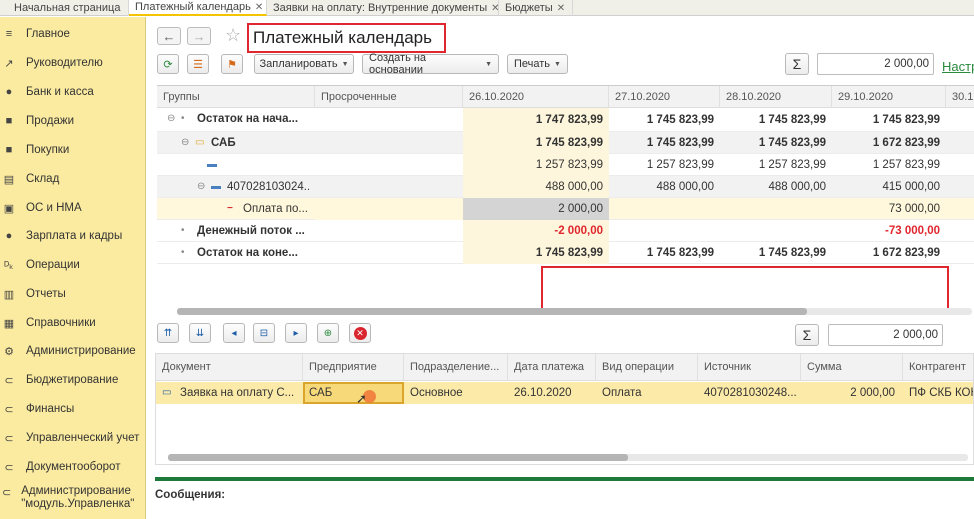  Describe the element at coordinates (807, 335) in the screenshot. I see `sum-button-lower: Σ` at that location.